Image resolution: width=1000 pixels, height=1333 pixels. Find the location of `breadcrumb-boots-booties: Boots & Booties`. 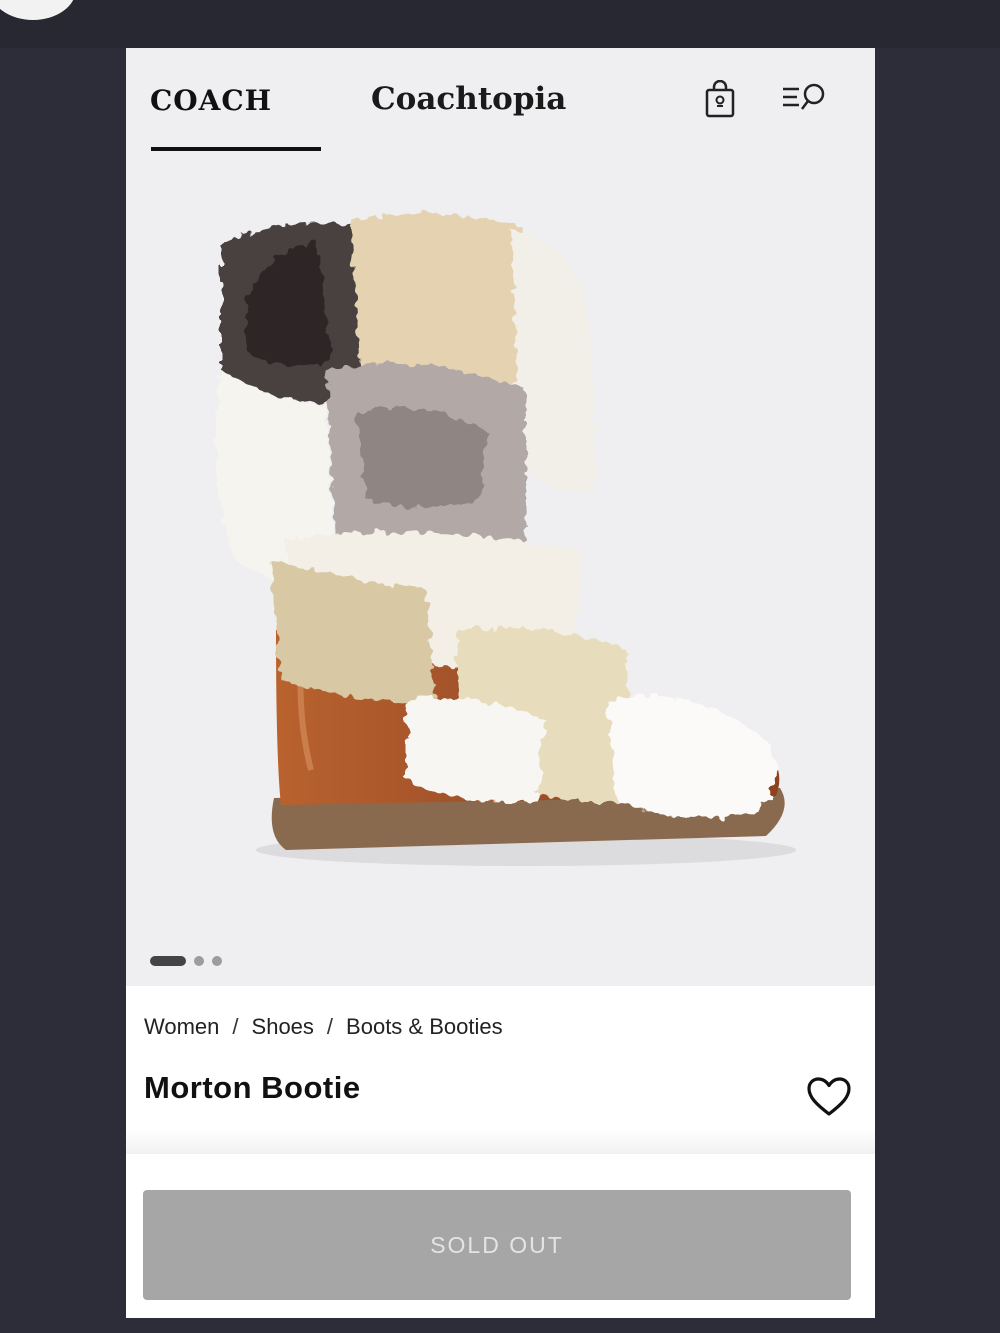

breadcrumb-boots-booties: Boots & Booties is located at coordinates (424, 1026).